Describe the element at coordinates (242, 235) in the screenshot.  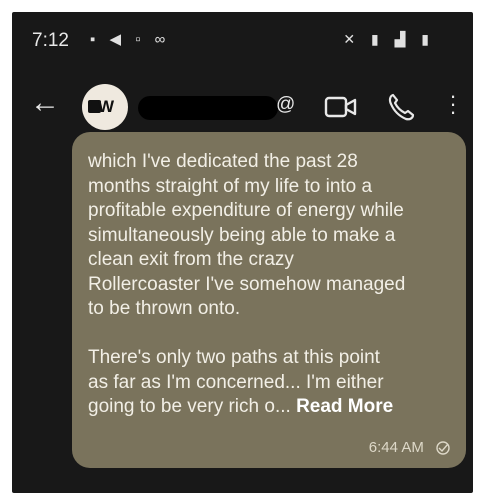
I see `message-line: simultaneously being able to make a` at that location.